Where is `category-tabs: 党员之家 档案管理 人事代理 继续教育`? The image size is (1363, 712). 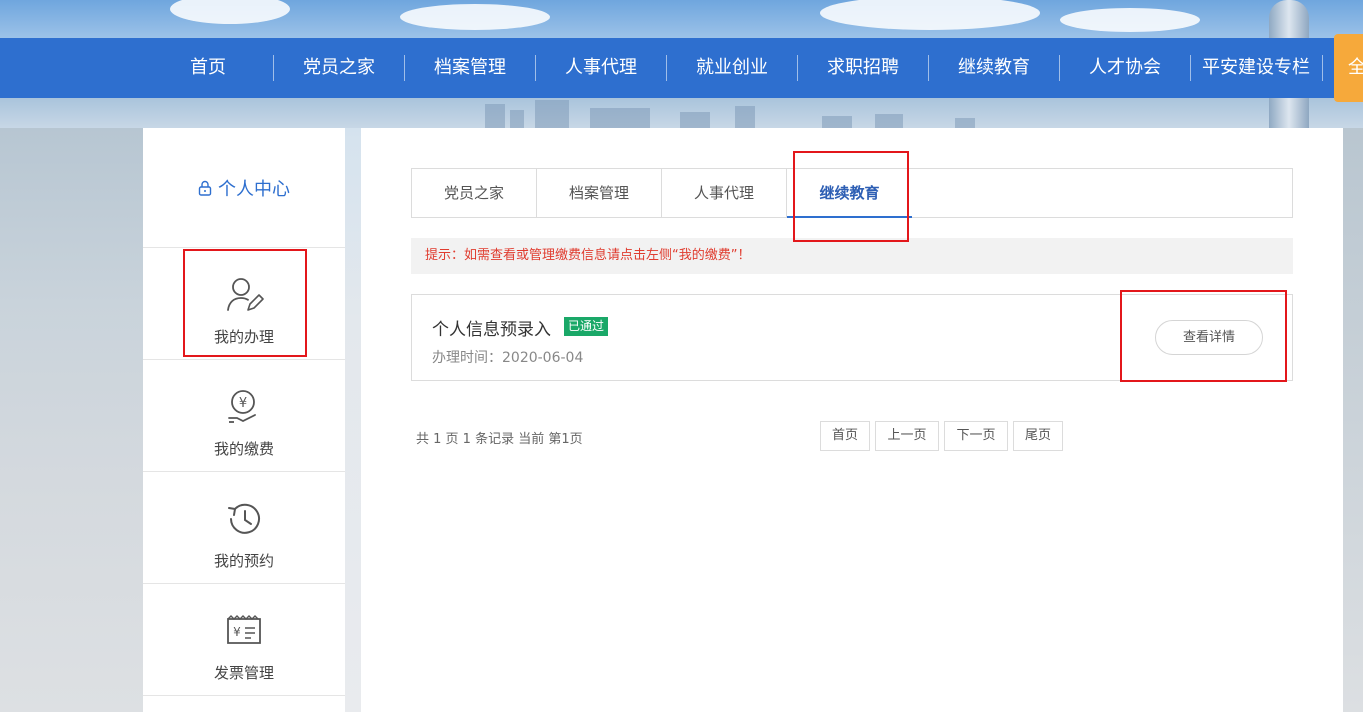 category-tabs: 党员之家 档案管理 人事代理 继续教育 is located at coordinates (852, 193).